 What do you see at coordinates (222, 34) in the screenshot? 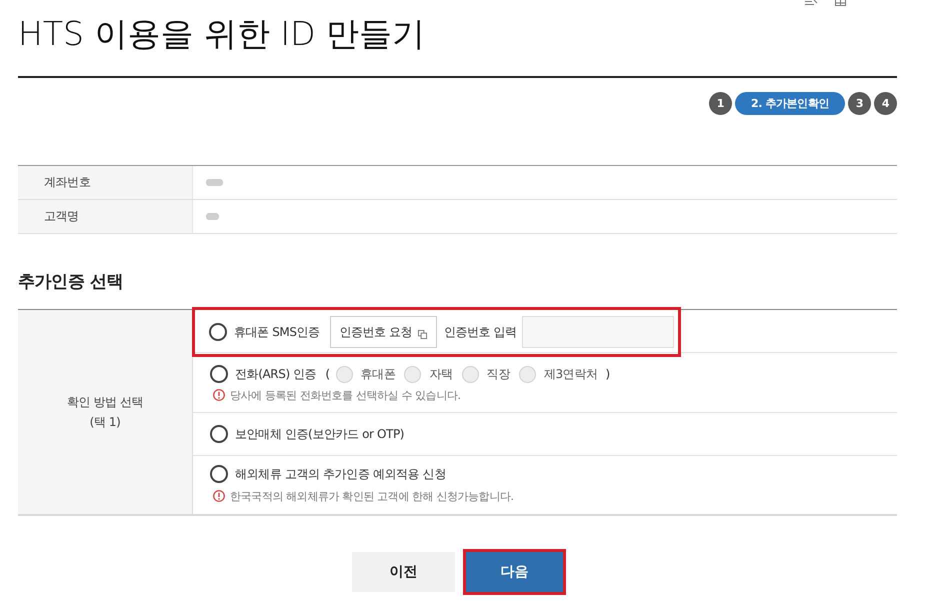
I see `page-title: HTS 이용을 위한 ID 만들기` at bounding box center [222, 34].